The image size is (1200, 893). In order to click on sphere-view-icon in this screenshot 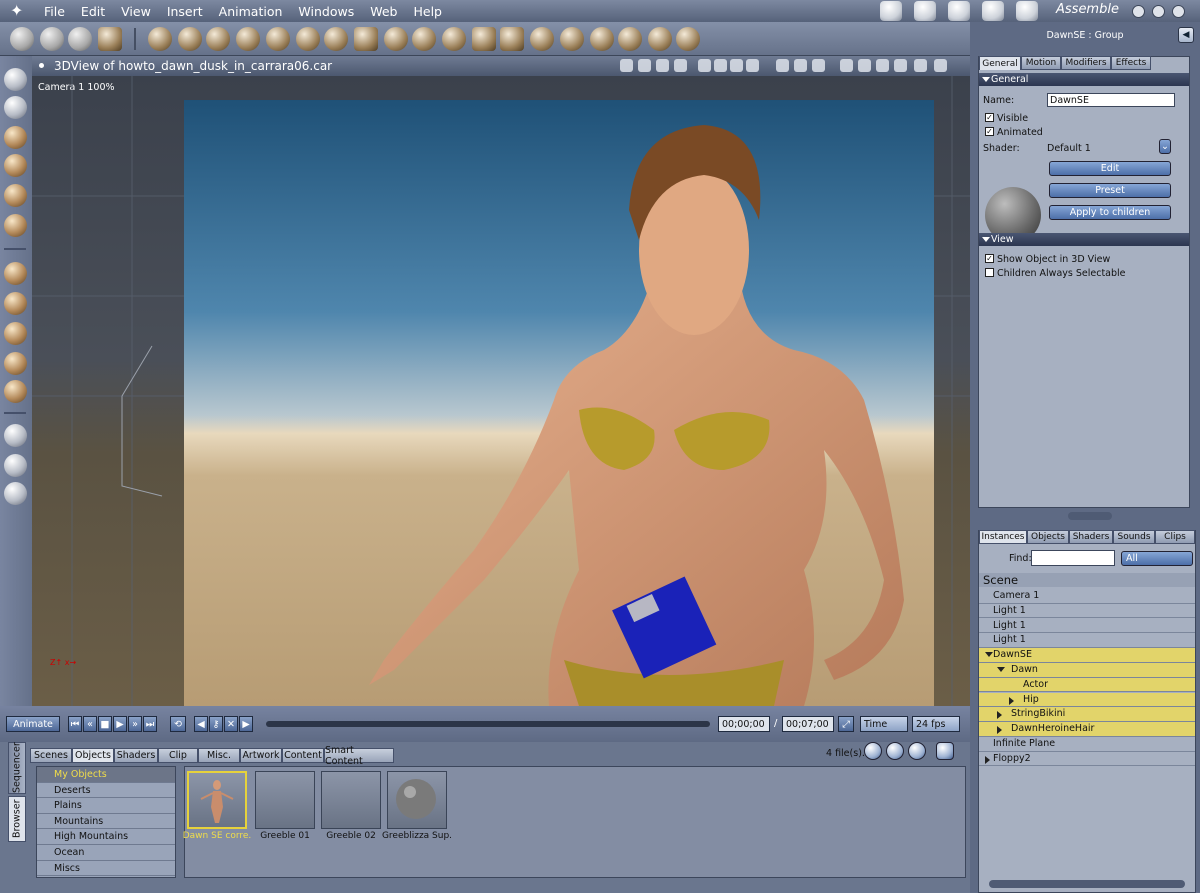, I will do `click(680, 65)`.